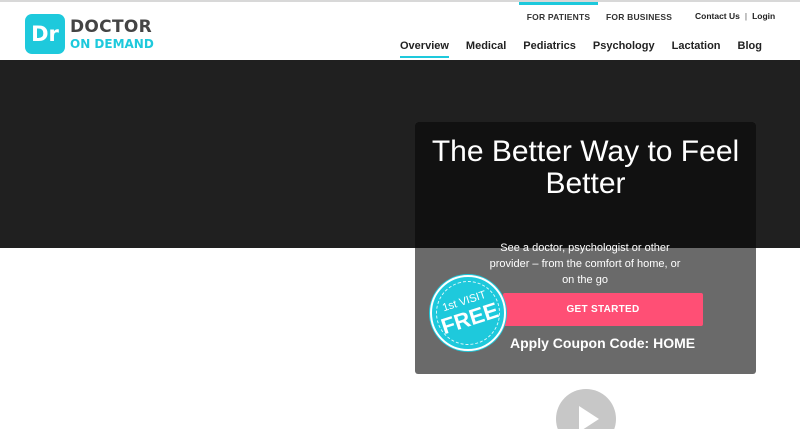 The height and width of the screenshot is (429, 800). I want to click on logo-wordmark: DOCTOR ON DEMAND, so click(112, 33).